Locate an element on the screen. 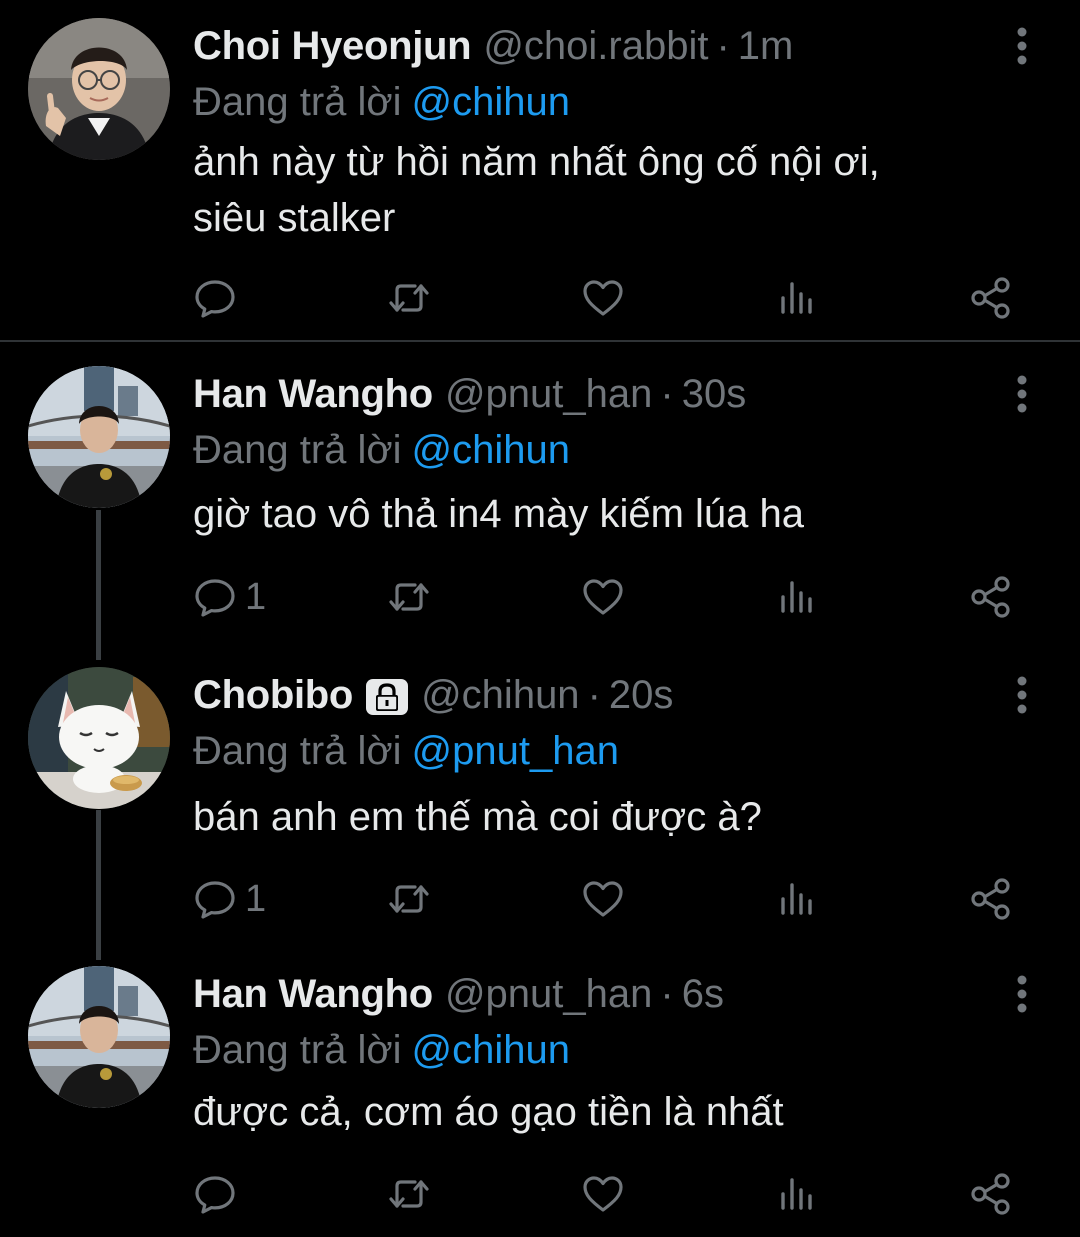 The image size is (1080, 1237). tweet-text-line: ảnh này từ hồi năm nhất ông cố nội ơi, is located at coordinates (536, 162).